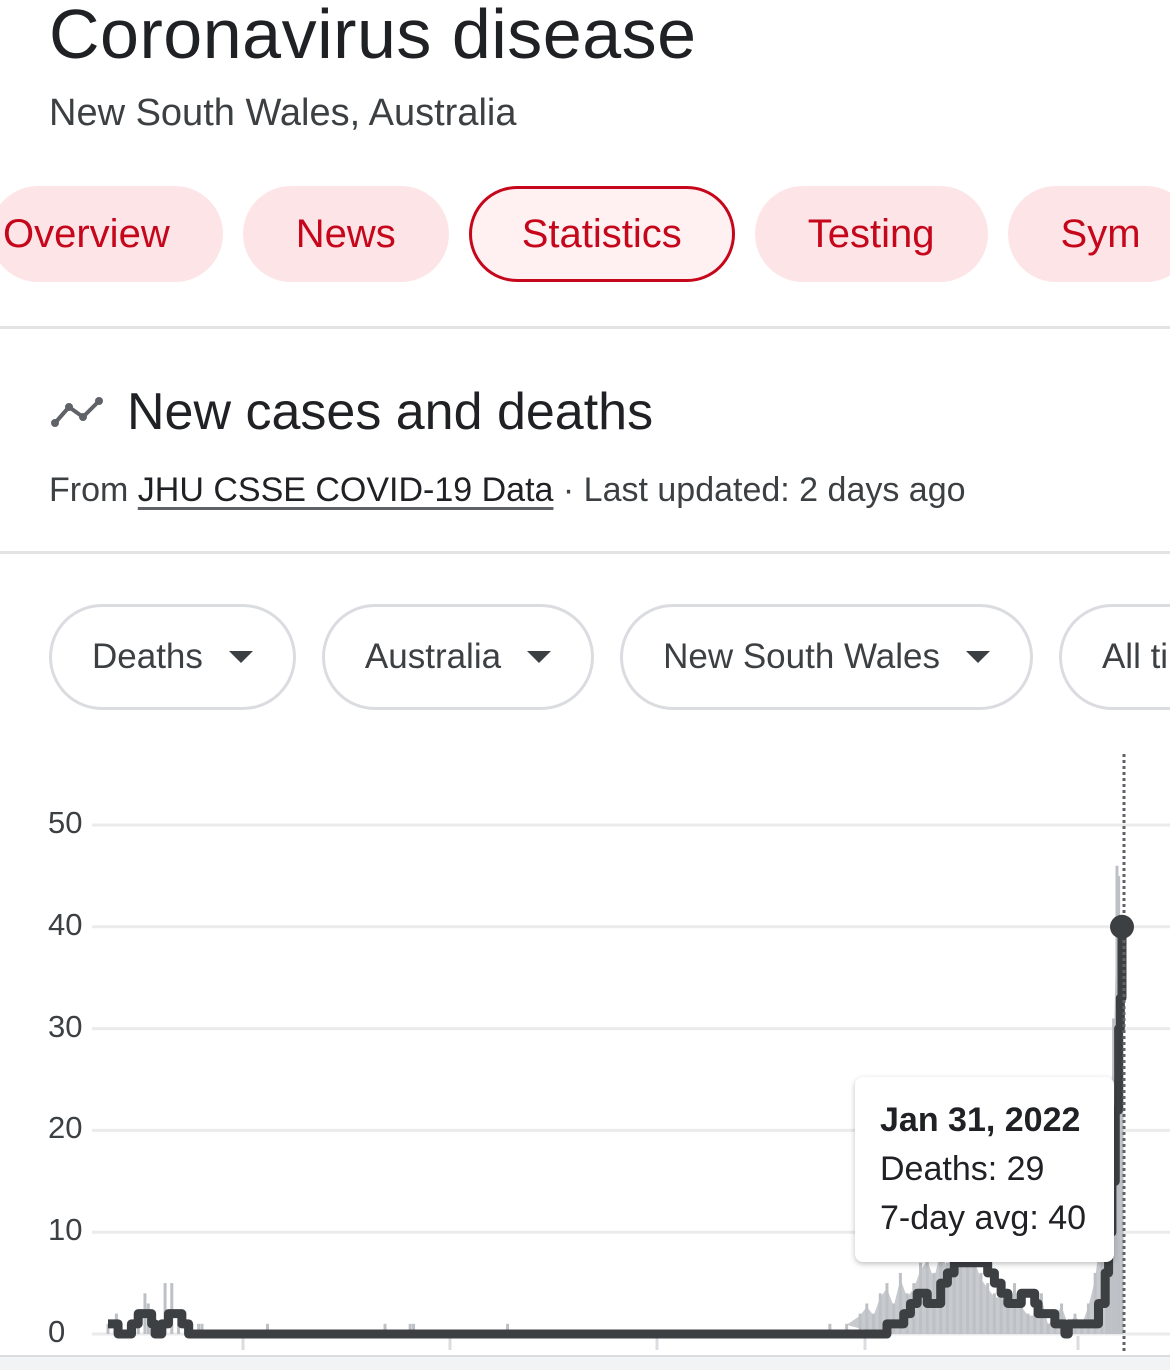 The image size is (1170, 1370). What do you see at coordinates (390, 412) in the screenshot?
I see `section-title: New cases and deaths` at bounding box center [390, 412].